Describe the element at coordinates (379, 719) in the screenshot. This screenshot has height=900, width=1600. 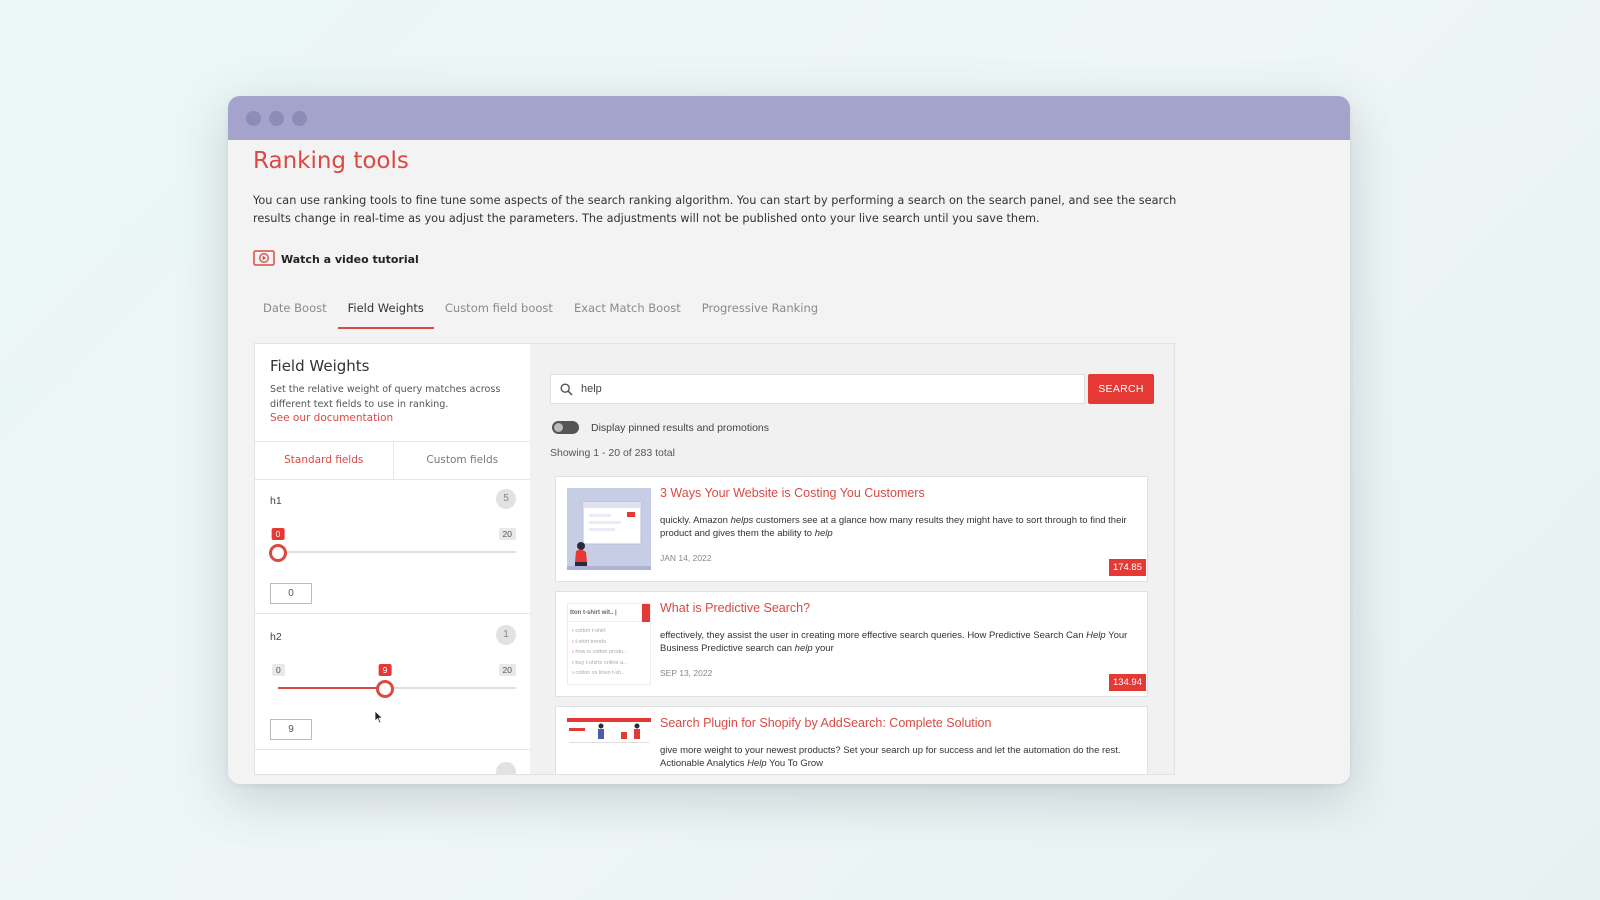
I see `mouse-pointer-icon` at that location.